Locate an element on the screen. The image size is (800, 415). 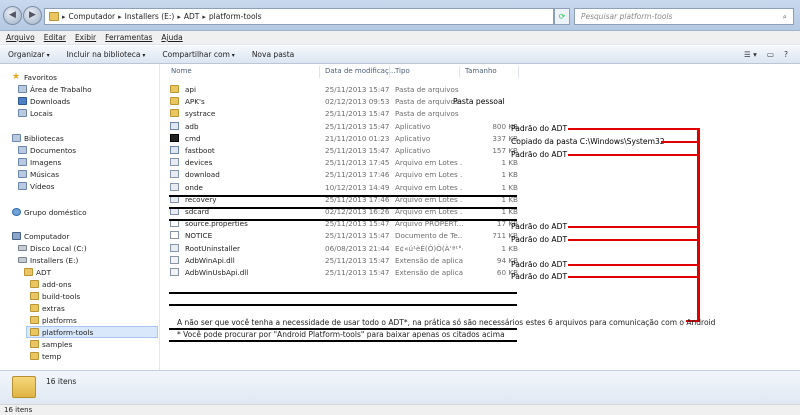
file-size: 337 KB is located at coordinates (505, 138).